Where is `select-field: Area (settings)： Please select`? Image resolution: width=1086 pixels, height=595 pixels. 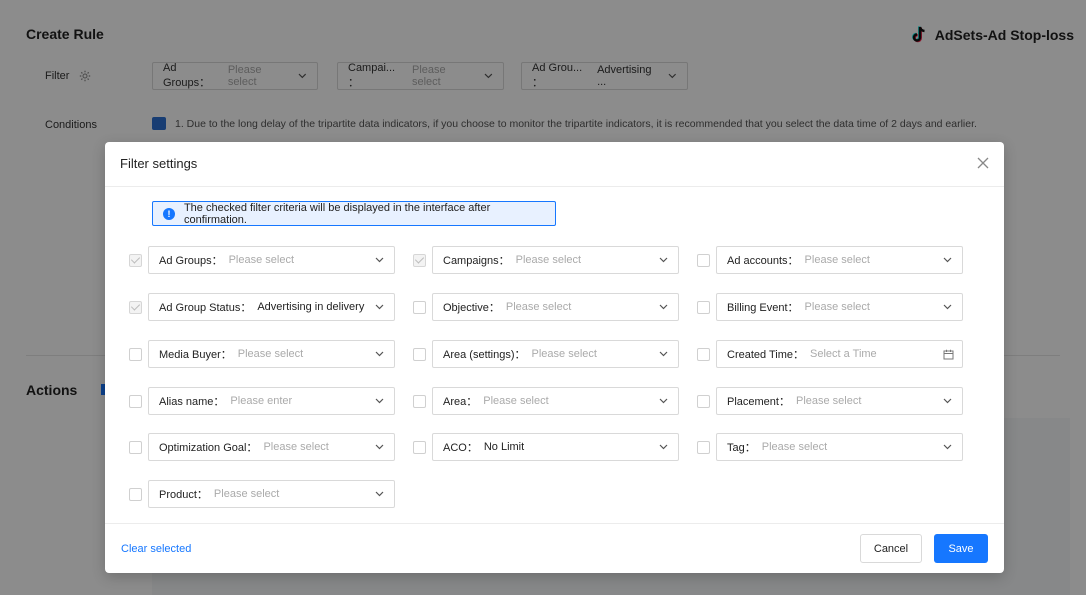 select-field: Area (settings)： Please select is located at coordinates (555, 354).